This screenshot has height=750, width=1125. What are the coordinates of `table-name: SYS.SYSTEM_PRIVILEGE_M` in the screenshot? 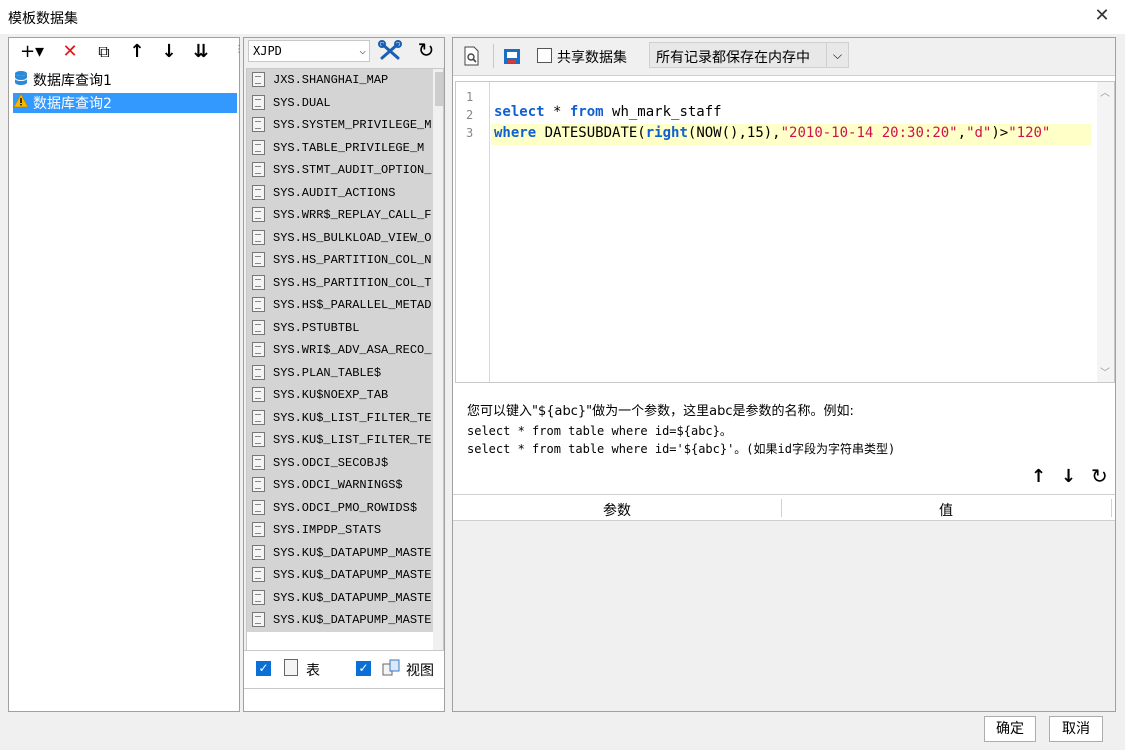 It's located at (352, 125).